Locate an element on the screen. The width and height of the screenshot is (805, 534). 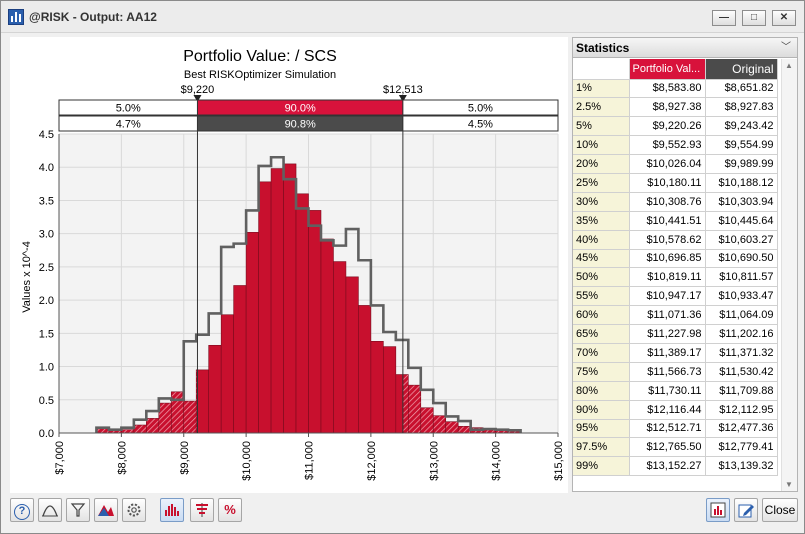
y-tick-label: 4.0 is located at coordinates (46, 168).